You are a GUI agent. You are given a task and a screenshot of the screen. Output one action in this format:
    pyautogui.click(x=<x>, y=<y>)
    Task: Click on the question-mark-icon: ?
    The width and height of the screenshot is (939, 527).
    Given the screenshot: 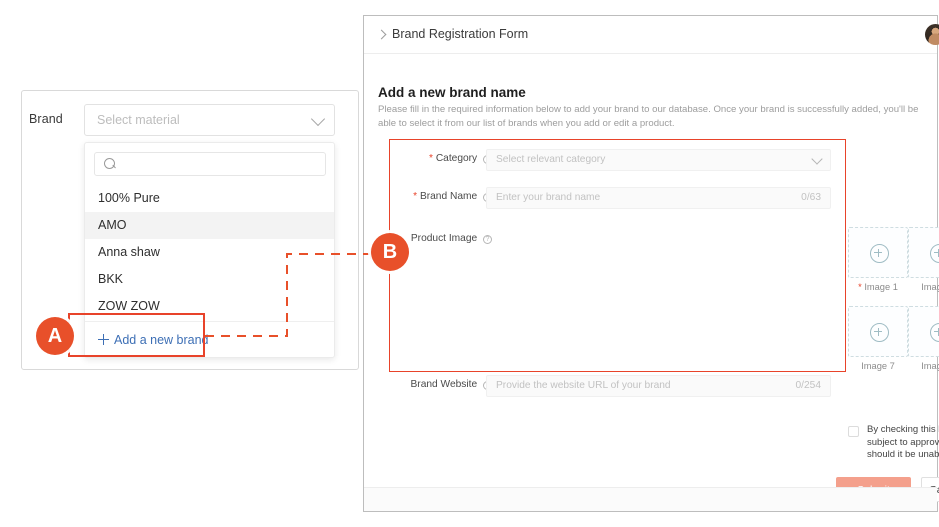 What is the action you would take?
    pyautogui.click(x=487, y=239)
    